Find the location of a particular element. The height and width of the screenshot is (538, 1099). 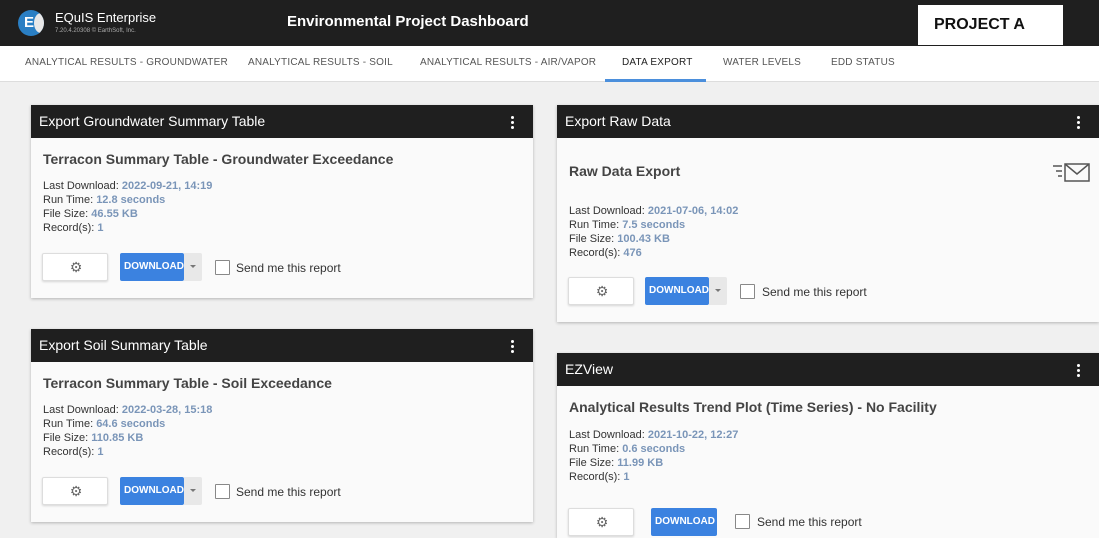

brand-version: 7.20.4.20308 © EarthSoft, Inc. is located at coordinates (95, 31).